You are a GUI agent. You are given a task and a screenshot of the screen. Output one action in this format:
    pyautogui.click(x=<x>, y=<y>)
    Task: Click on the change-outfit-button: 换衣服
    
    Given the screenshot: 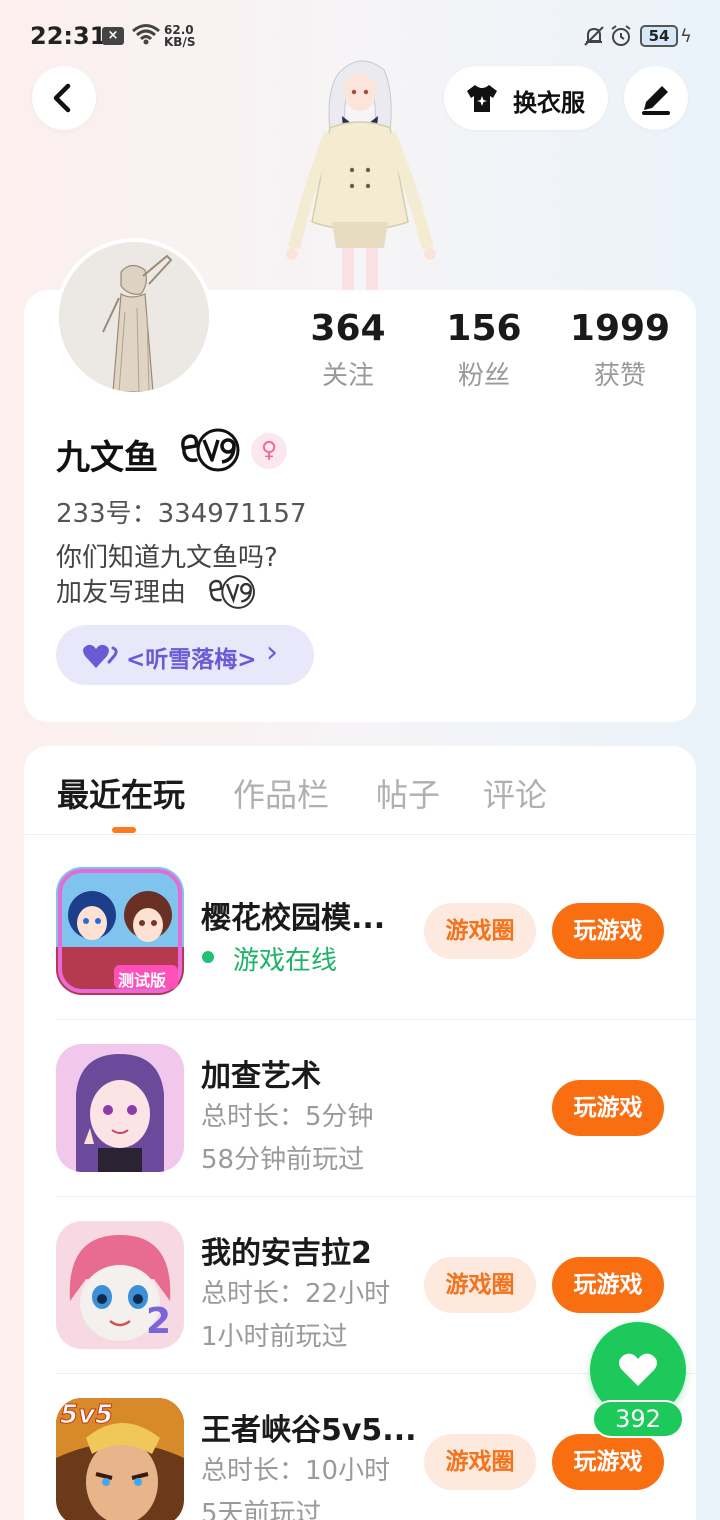 What is the action you would take?
    pyautogui.click(x=526, y=98)
    